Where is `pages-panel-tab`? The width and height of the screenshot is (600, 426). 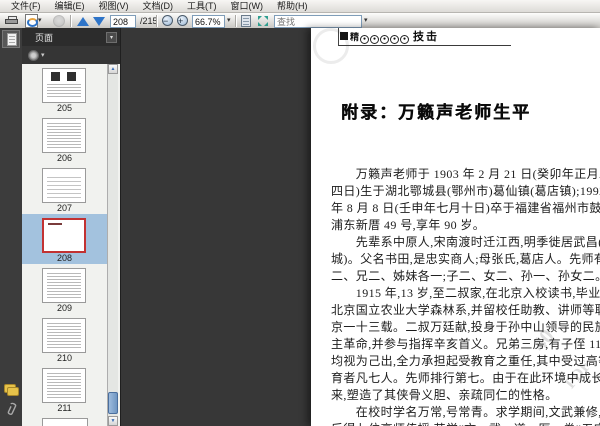
pages-panel-tab is located at coordinates (11, 39).